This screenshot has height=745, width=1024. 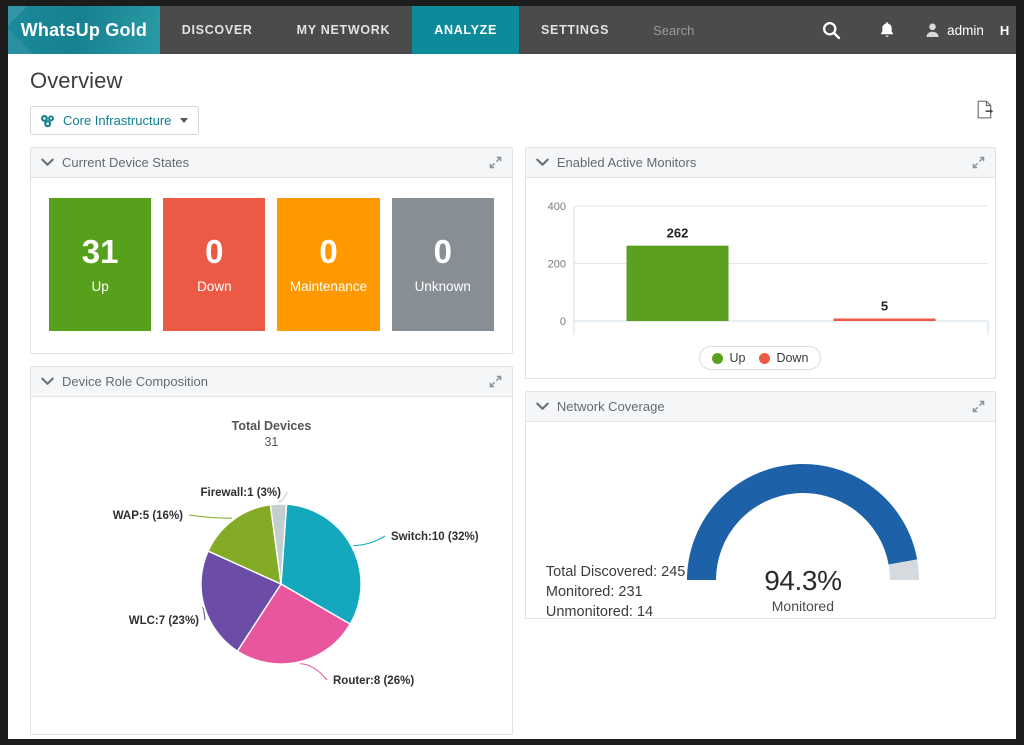 I want to click on nav-right-actions: admin H, so click(x=909, y=30).